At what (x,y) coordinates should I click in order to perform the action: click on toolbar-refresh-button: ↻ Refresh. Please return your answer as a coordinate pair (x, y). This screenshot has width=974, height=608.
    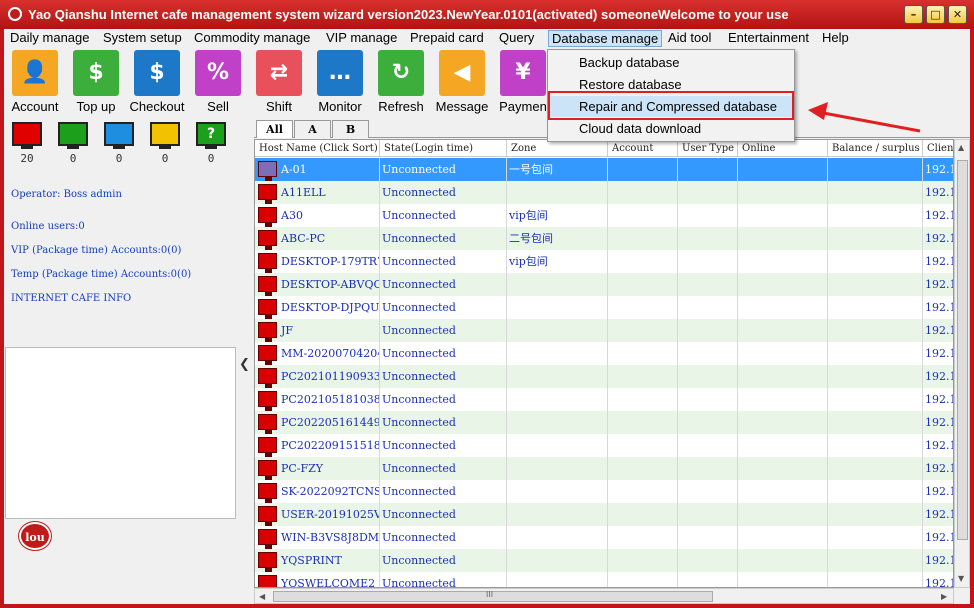
    Looking at the image, I should click on (401, 83).